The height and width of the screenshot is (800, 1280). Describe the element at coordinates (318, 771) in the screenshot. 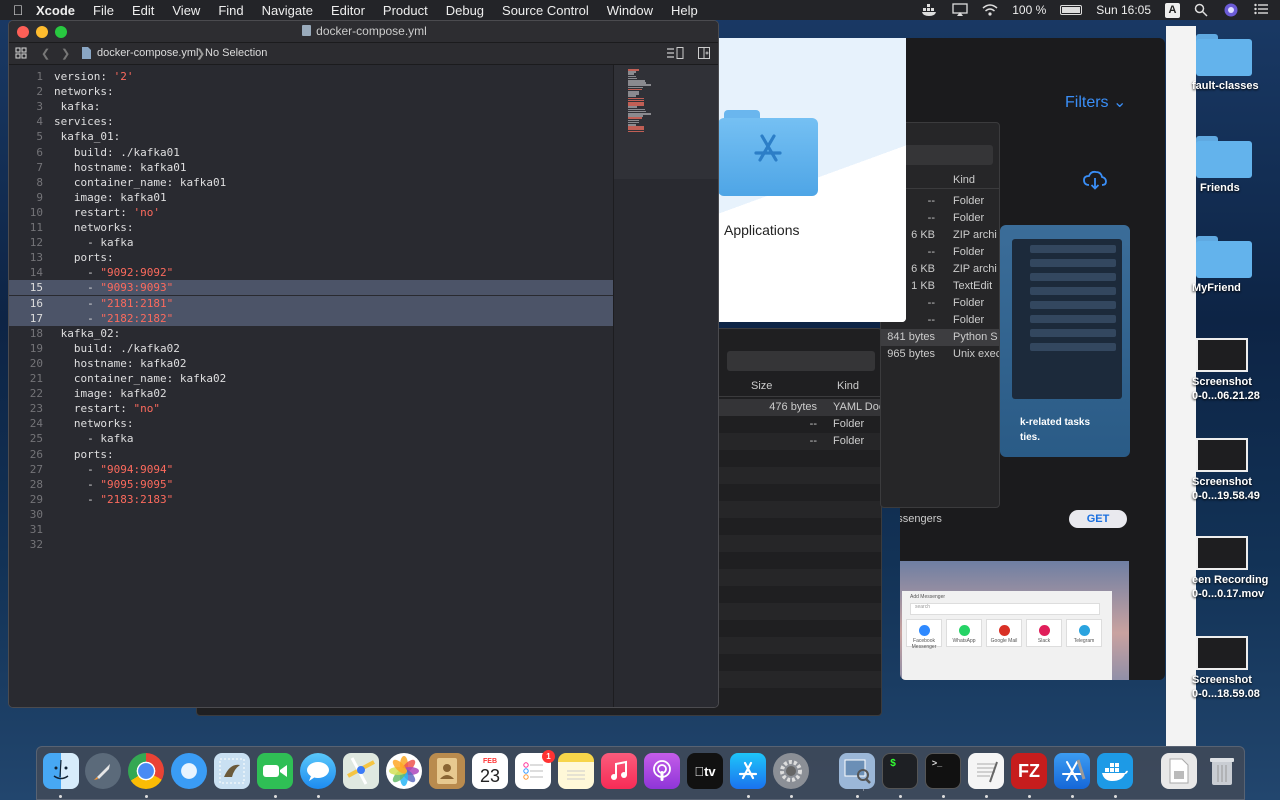

I see `messages-icon` at that location.